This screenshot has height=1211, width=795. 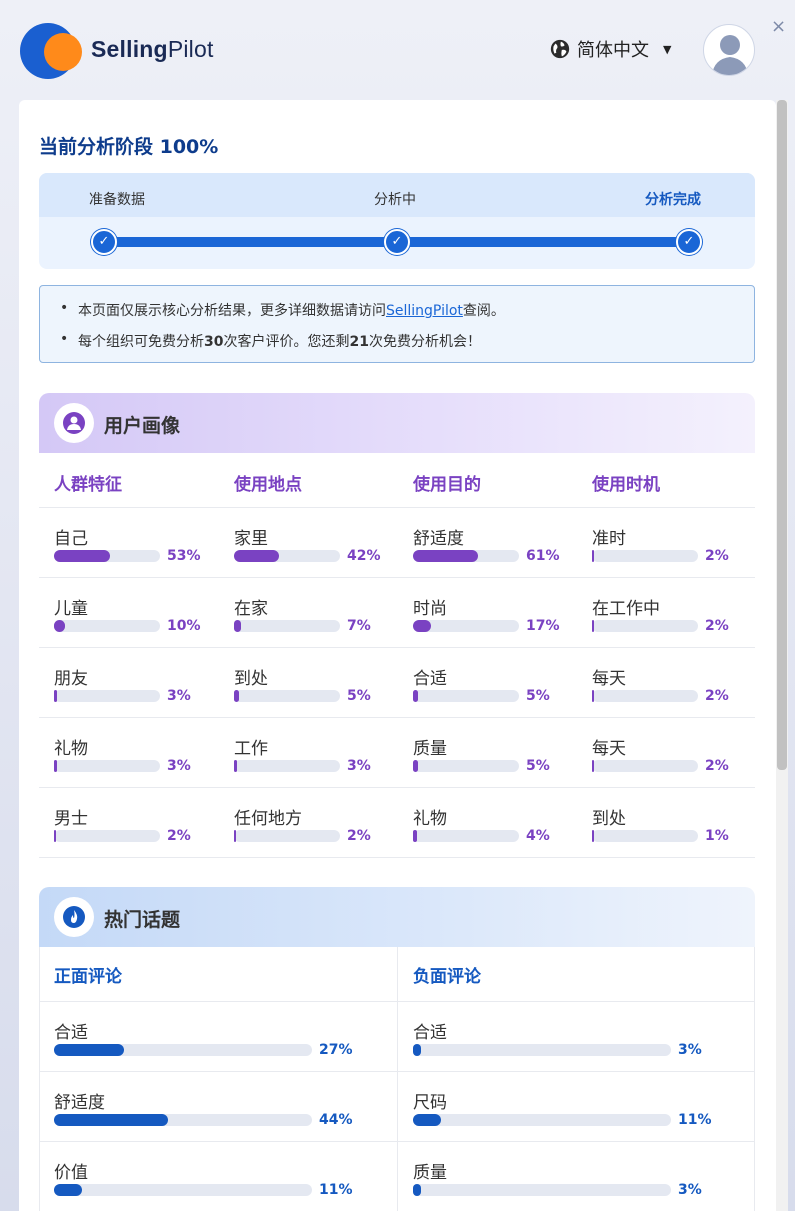 What do you see at coordinates (129, 147) in the screenshot?
I see `stage-title: 当前分析阶段 100%` at bounding box center [129, 147].